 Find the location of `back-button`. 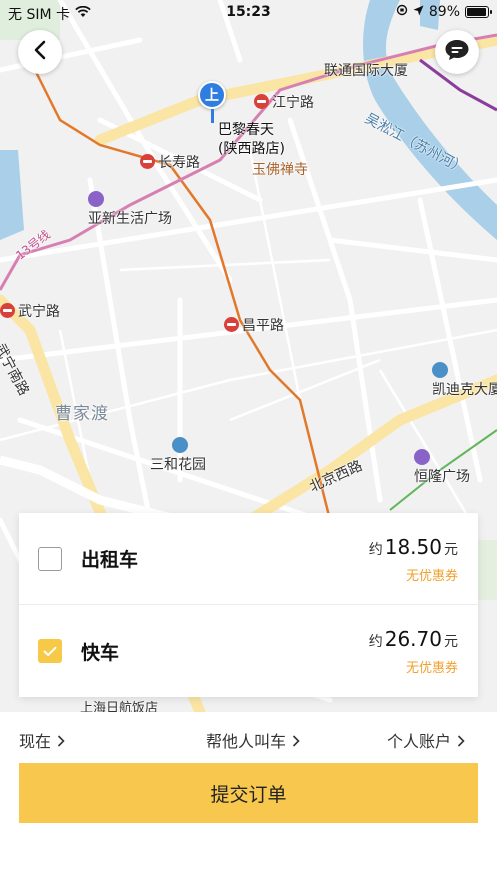

back-button is located at coordinates (40, 52).